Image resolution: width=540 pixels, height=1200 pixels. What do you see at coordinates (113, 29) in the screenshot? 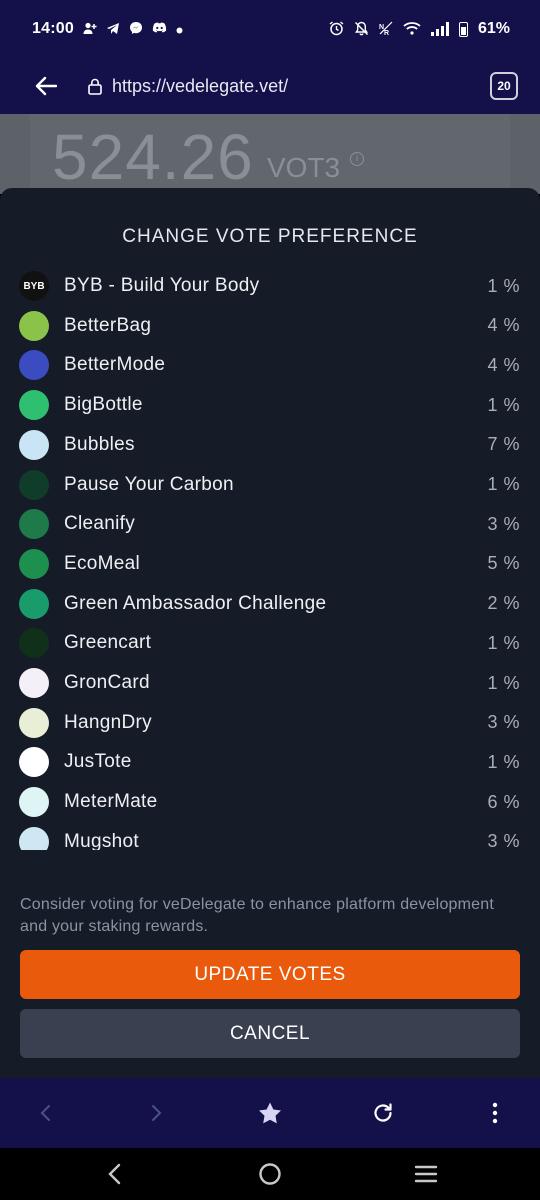
I see `telegram-icon` at bounding box center [113, 29].